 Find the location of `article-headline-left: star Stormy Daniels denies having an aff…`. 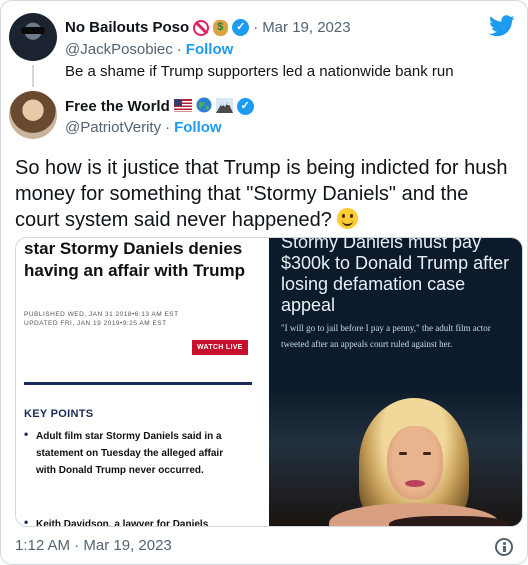

article-headline-left: star Stormy Daniels denies having an aff… is located at coordinates (135, 259).